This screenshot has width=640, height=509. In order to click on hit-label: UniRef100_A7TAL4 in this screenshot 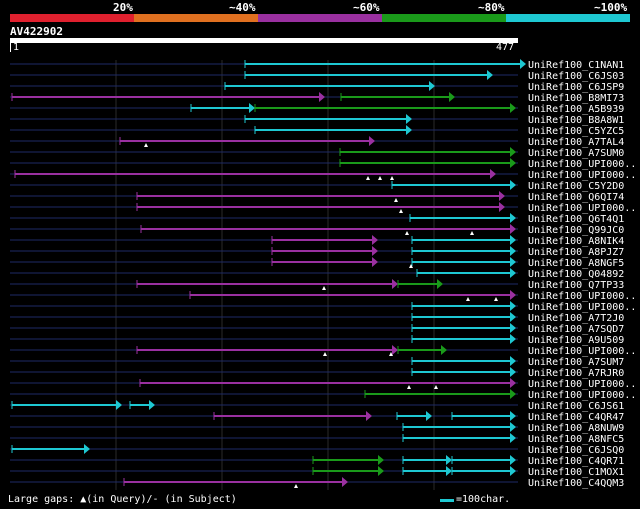, I will do `click(576, 142)`.